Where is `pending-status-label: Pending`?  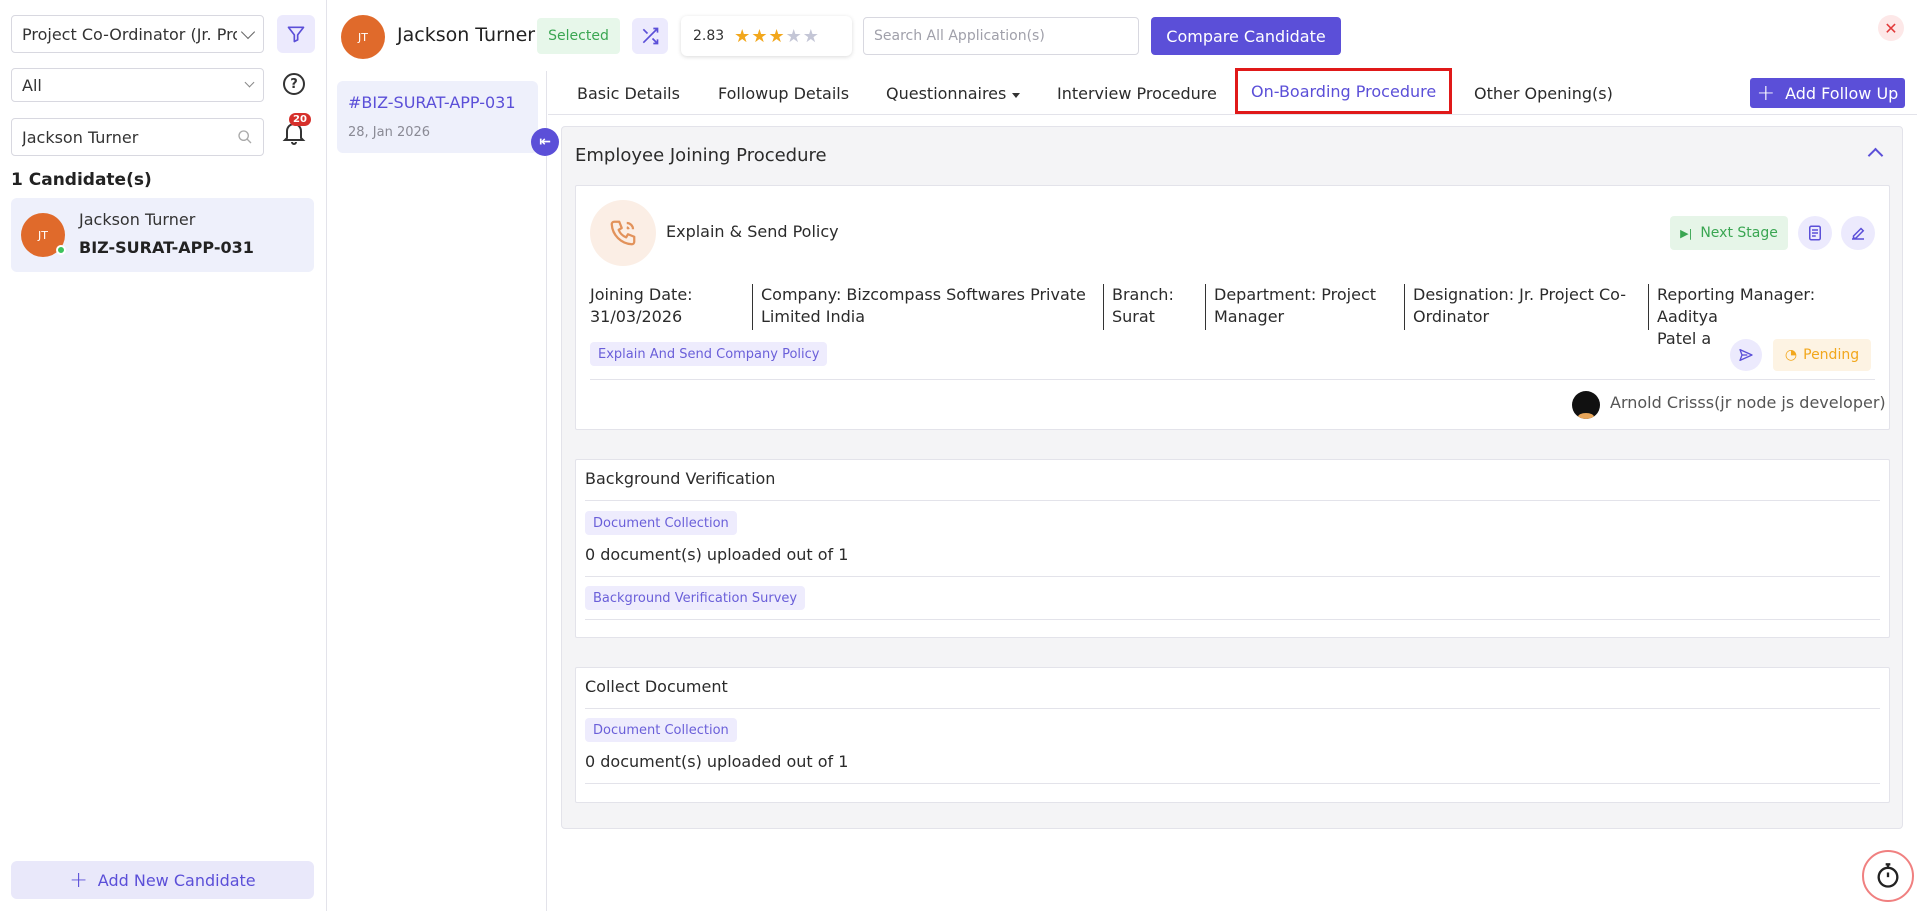
pending-status-label: Pending is located at coordinates (1831, 355).